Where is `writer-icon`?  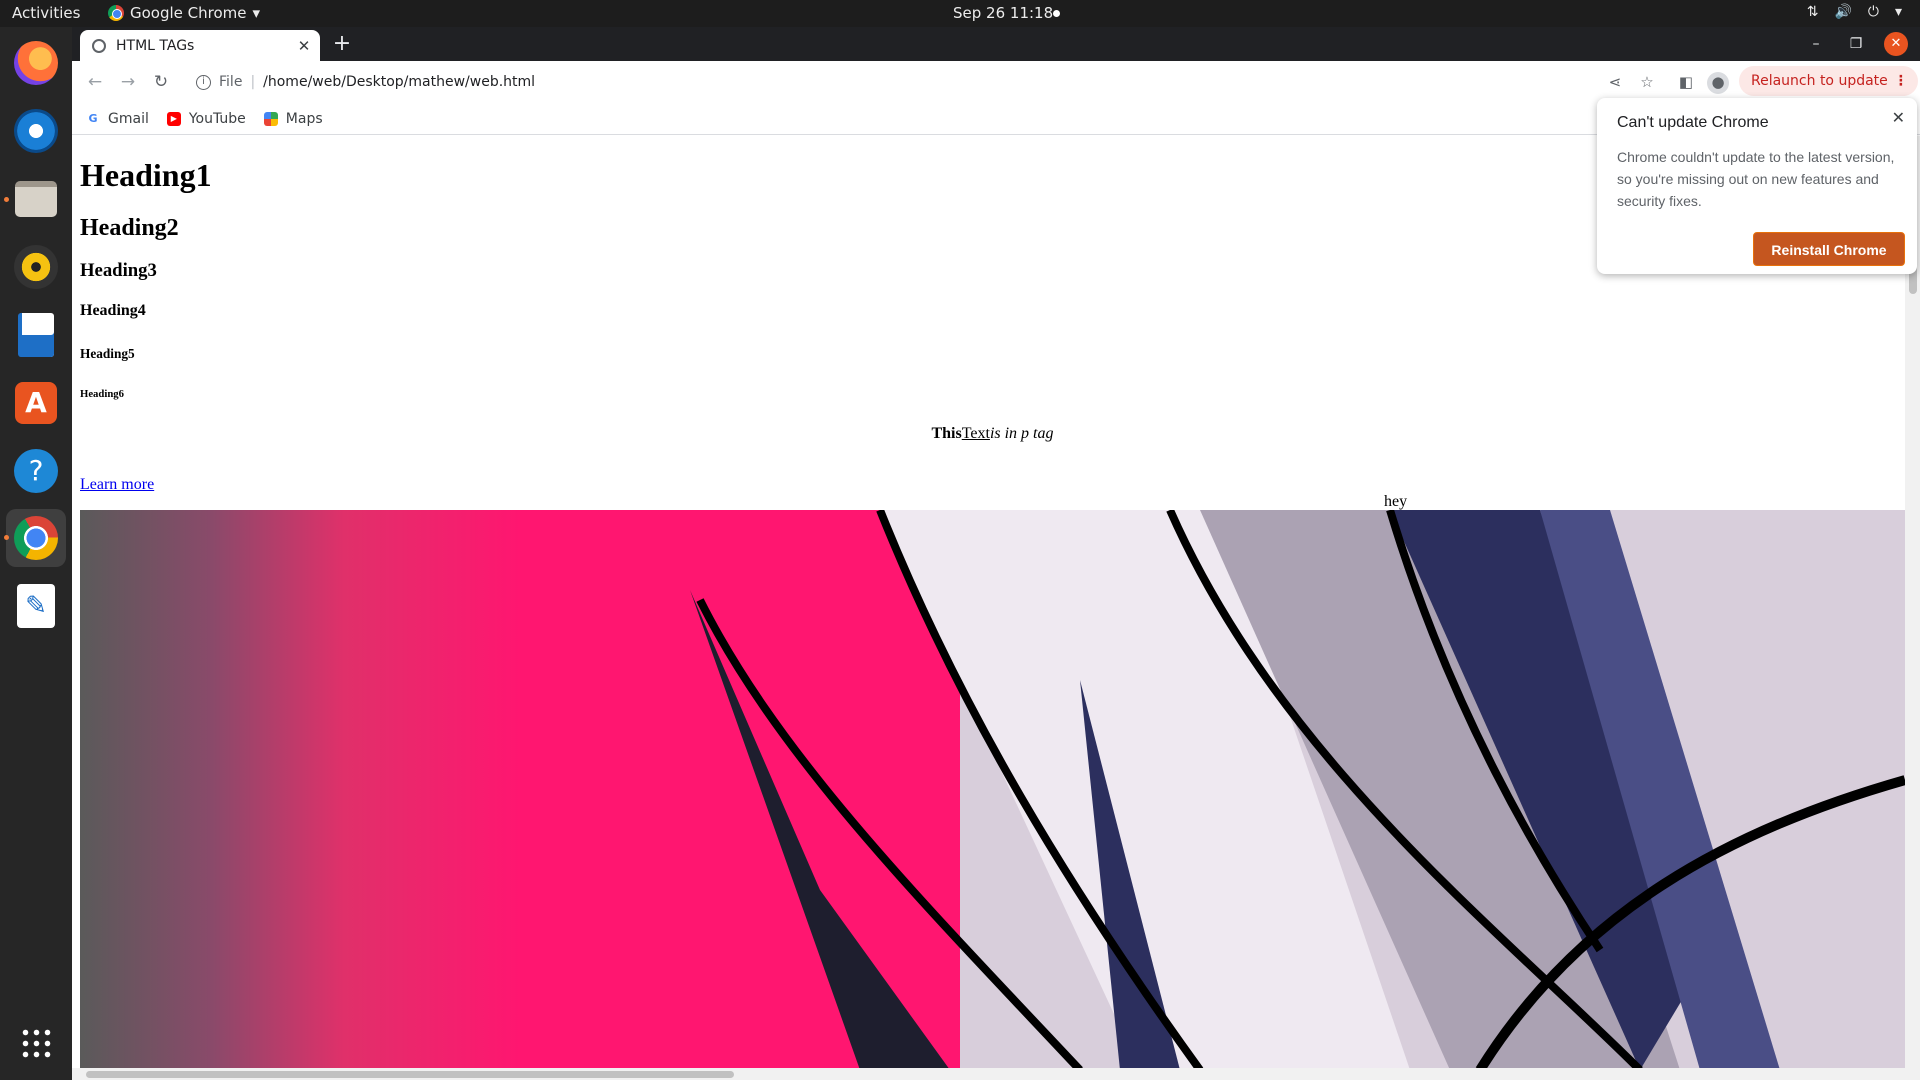
writer-icon is located at coordinates (36, 335).